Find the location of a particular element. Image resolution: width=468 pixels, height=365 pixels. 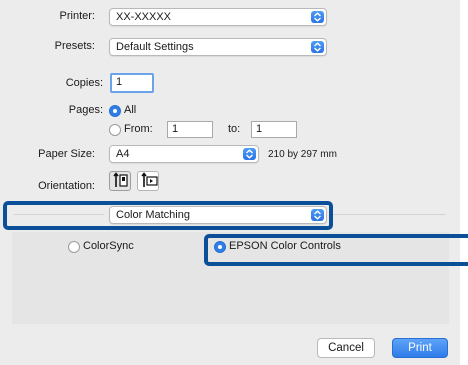

printer-popup: XX-XXXXX is located at coordinates (218, 17).